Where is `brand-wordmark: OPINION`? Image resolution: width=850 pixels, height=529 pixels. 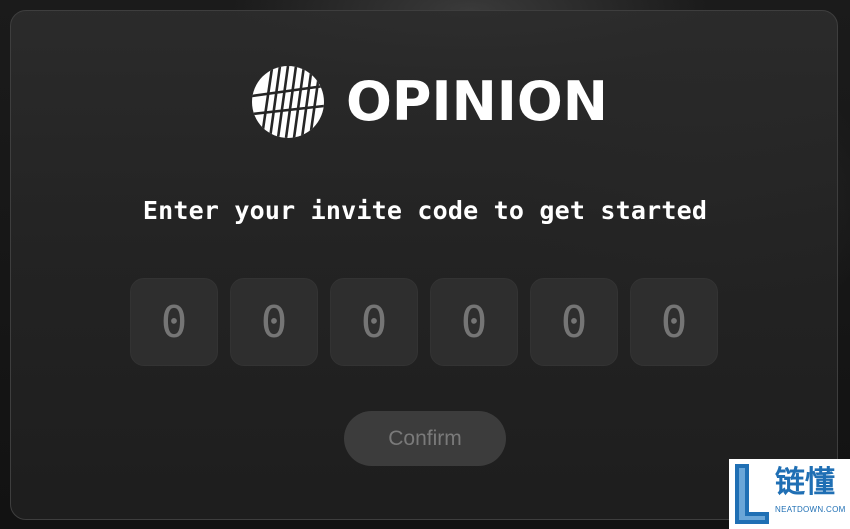 brand-wordmark: OPINION is located at coordinates (477, 101).